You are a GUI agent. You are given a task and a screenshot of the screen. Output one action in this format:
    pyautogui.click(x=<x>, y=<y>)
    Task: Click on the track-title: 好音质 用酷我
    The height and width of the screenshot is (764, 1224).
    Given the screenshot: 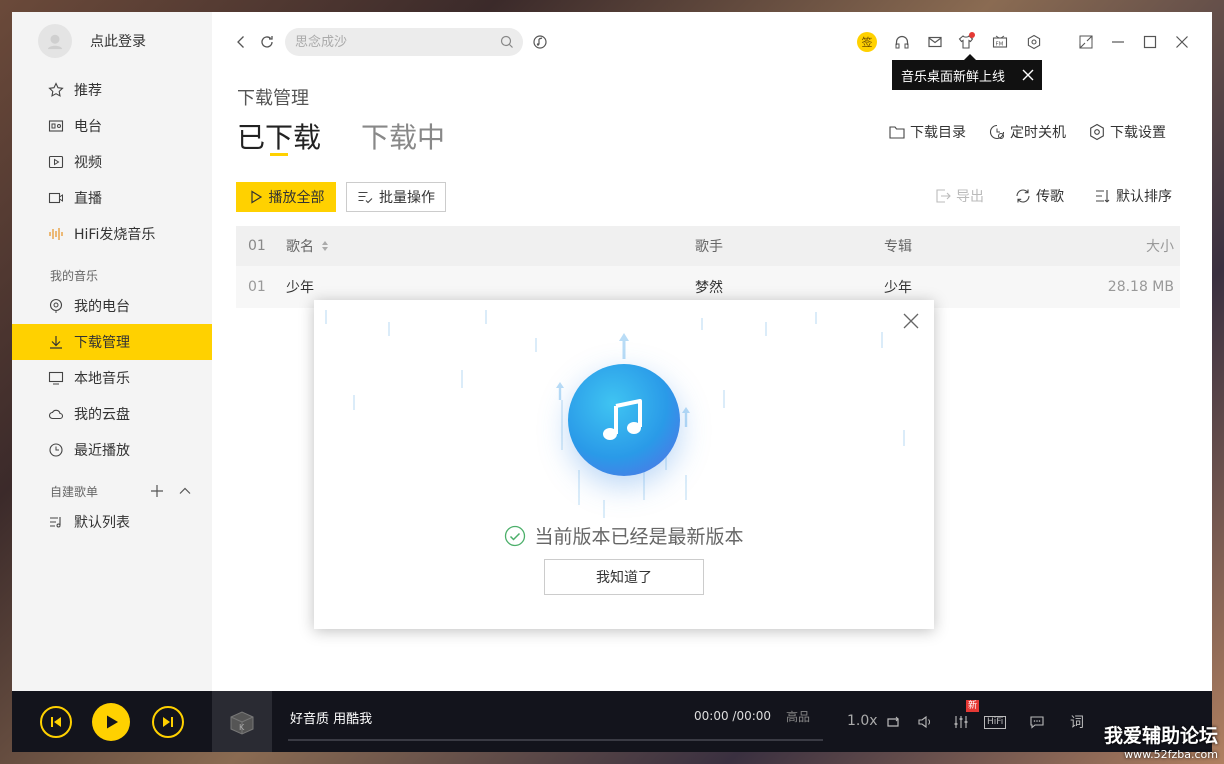 What is the action you would take?
    pyautogui.click(x=331, y=717)
    